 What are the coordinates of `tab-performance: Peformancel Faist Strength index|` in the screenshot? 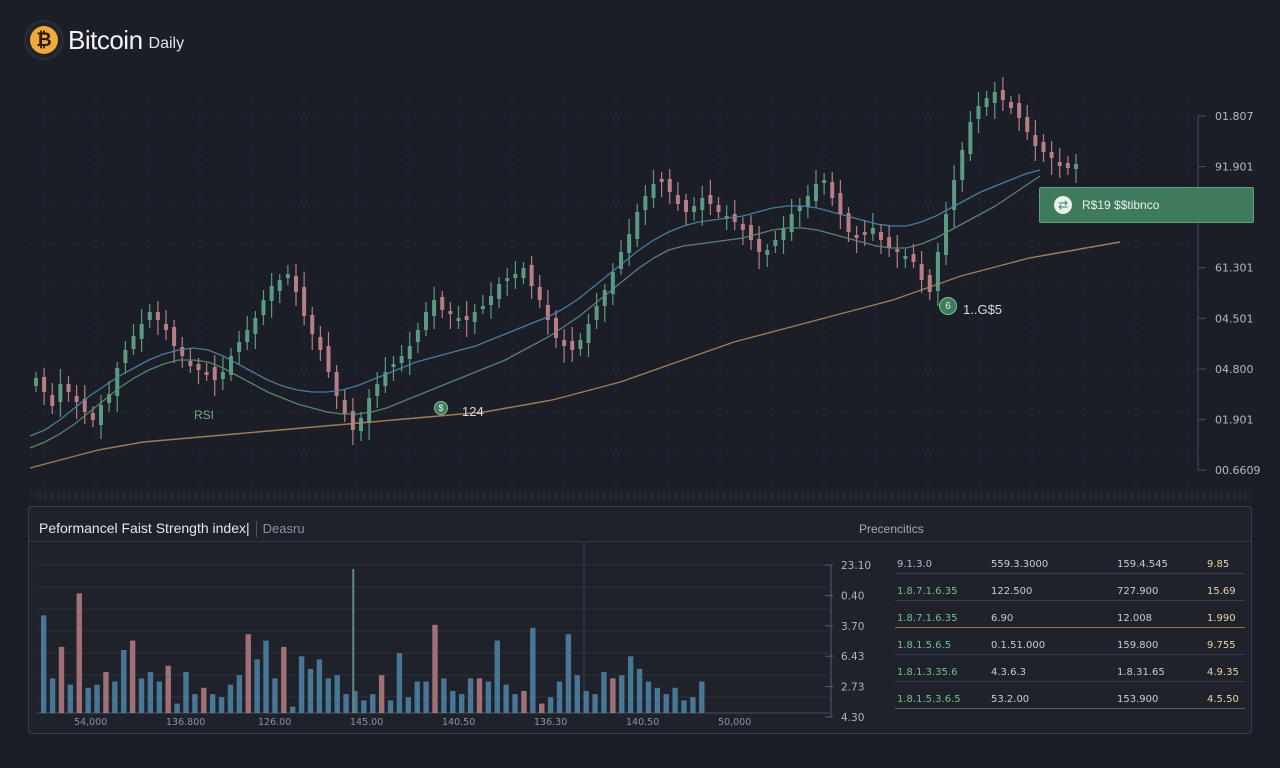 It's located at (144, 528).